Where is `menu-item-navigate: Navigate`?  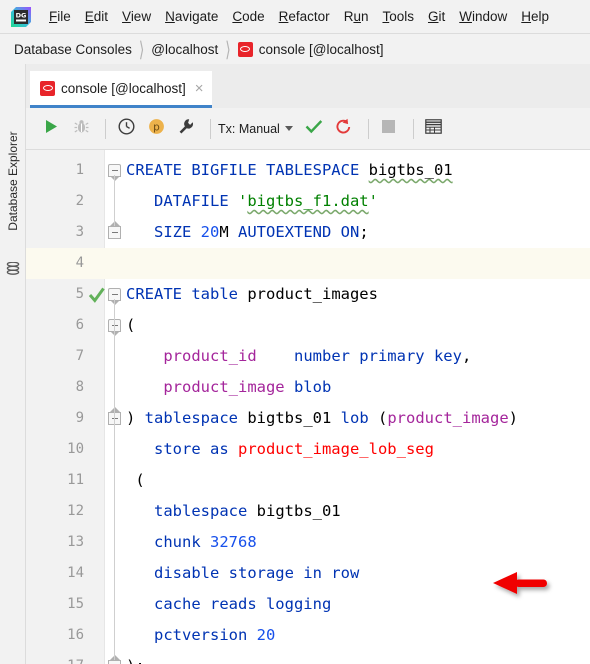 menu-item-navigate: Navigate is located at coordinates (191, 16).